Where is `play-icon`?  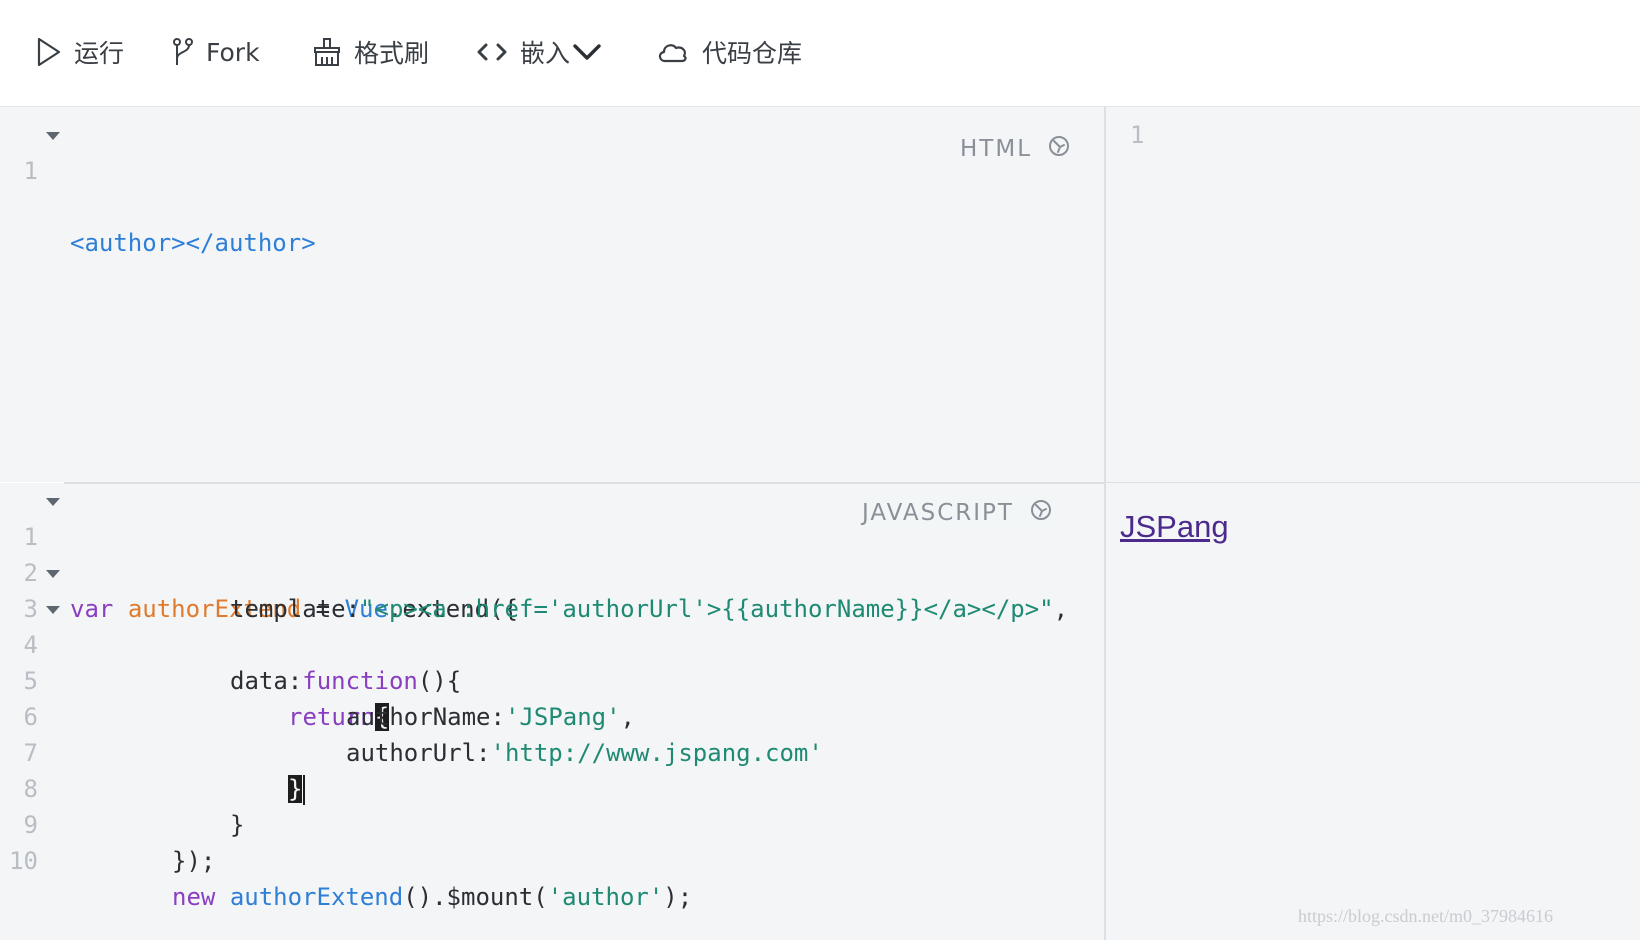
play-icon is located at coordinates (49, 52).